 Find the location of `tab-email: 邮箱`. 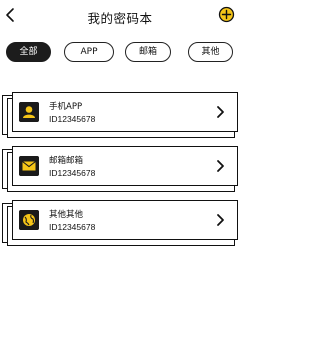

tab-email: 邮箱 is located at coordinates (148, 52).